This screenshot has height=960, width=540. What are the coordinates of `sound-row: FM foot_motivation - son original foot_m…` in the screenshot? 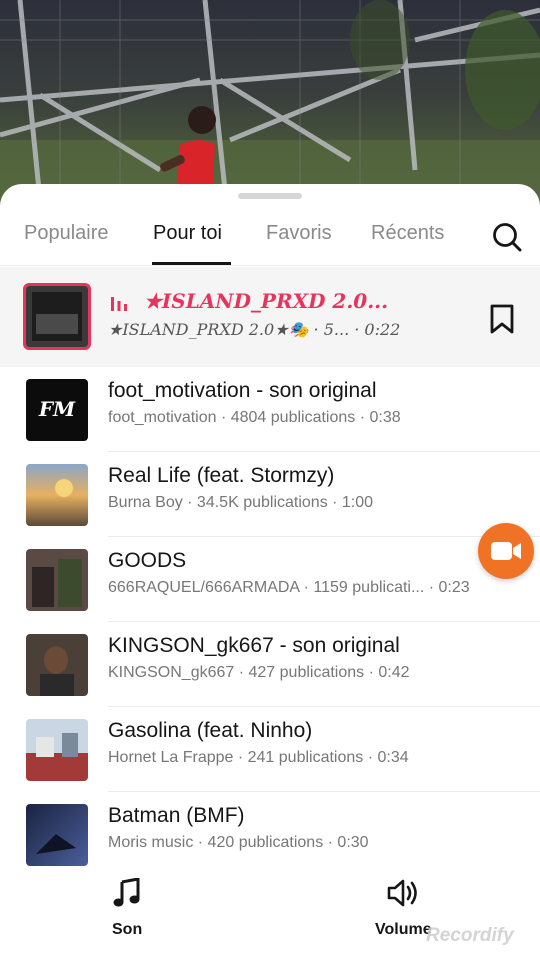 It's located at (270, 409).